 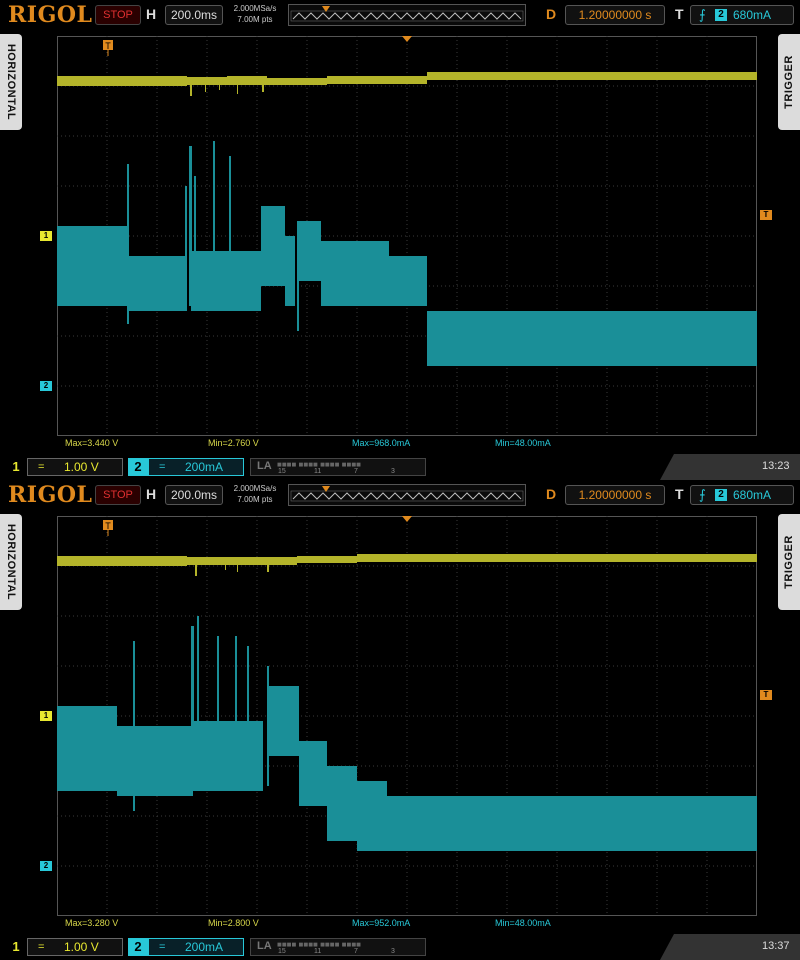 I want to click on clock: 13:37, so click(x=776, y=946).